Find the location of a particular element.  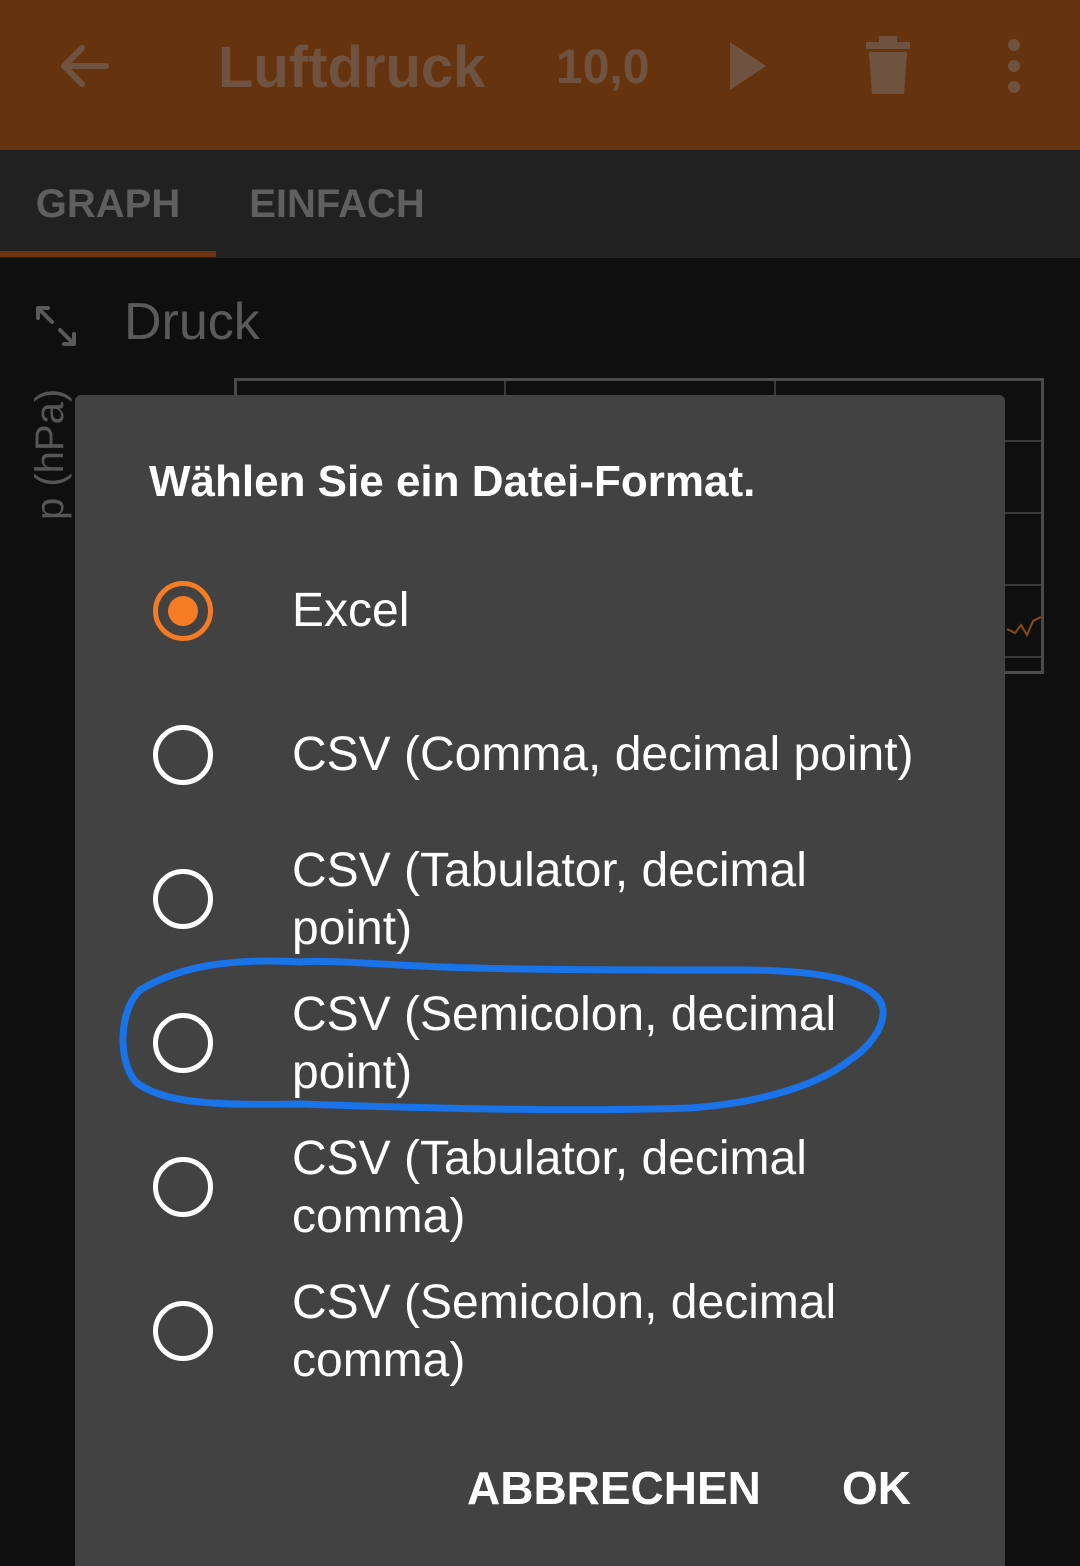

expand-icon is located at coordinates (56, 326).